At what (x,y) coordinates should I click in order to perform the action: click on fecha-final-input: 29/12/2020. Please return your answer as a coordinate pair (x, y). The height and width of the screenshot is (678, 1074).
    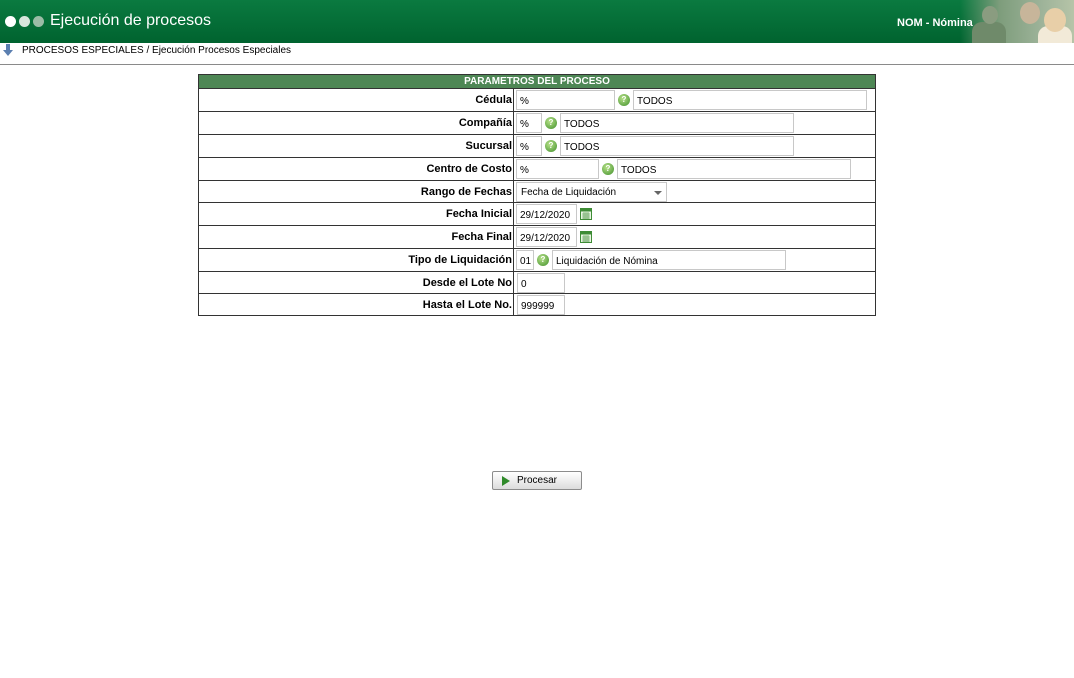
    Looking at the image, I should click on (546, 237).